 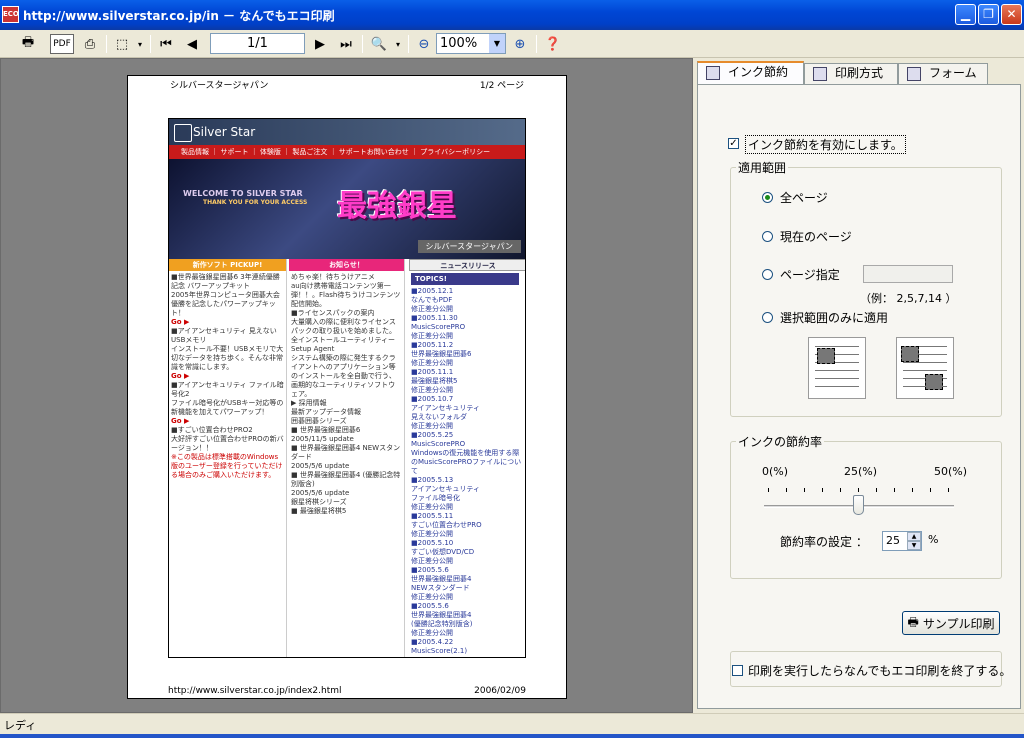 I want to click on print-icon: 🖶, so click(x=28, y=44).